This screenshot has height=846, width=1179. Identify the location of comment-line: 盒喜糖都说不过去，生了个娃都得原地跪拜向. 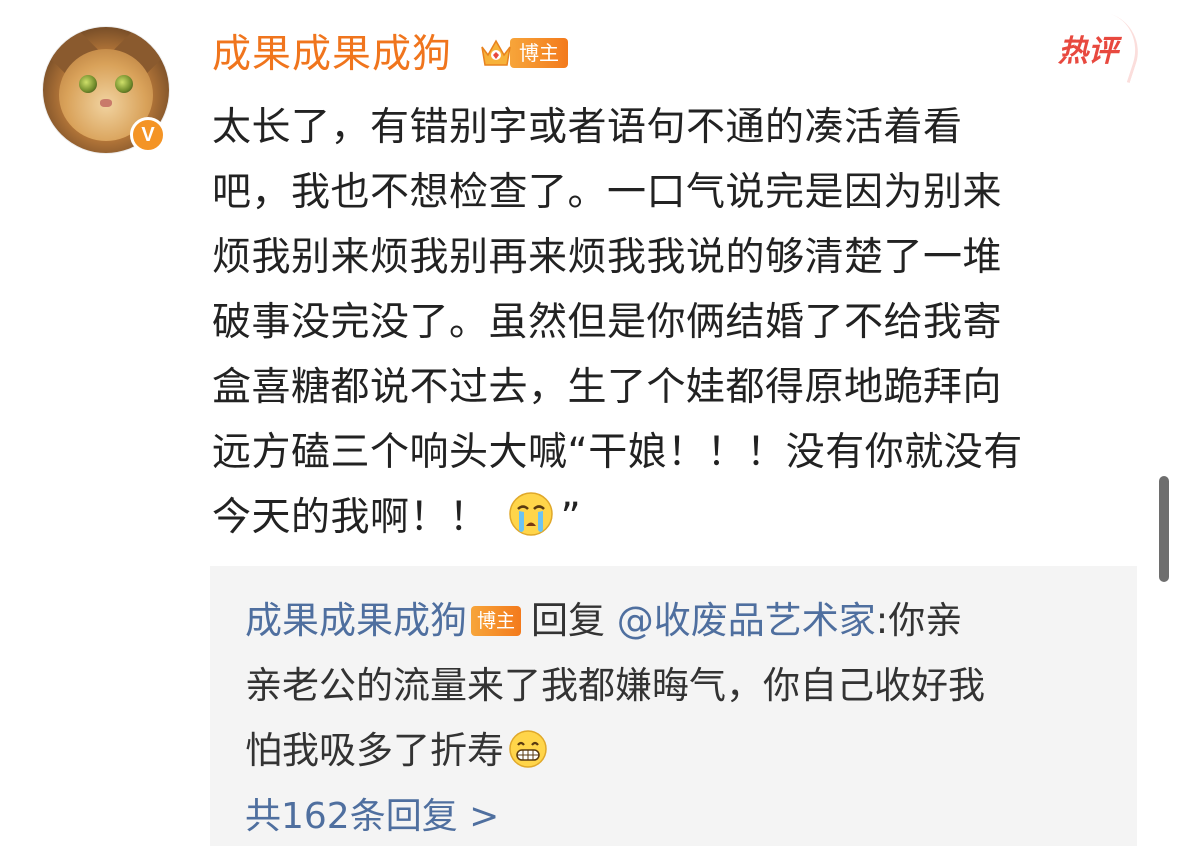
(607, 387).